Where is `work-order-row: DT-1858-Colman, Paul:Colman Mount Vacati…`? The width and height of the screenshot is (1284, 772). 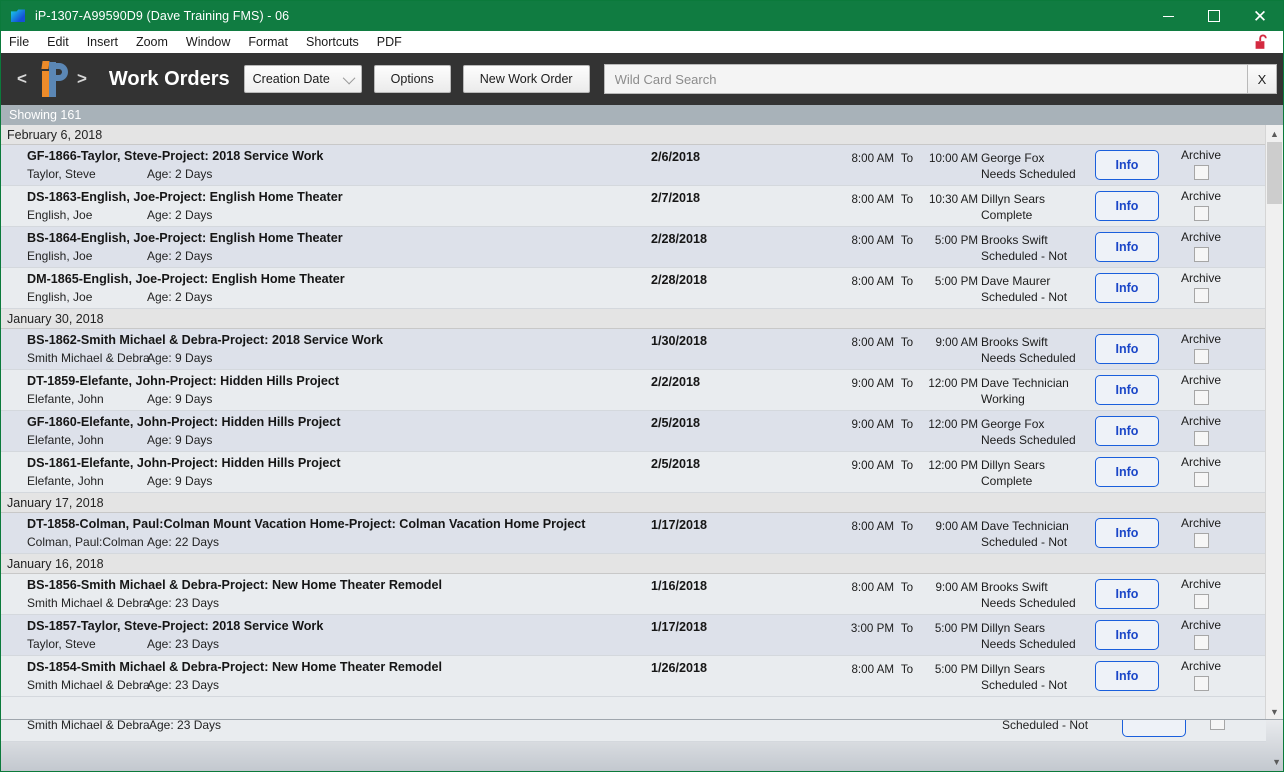
work-order-row: DT-1858-Colman, Paul:Colman Mount Vacati… is located at coordinates (633, 533).